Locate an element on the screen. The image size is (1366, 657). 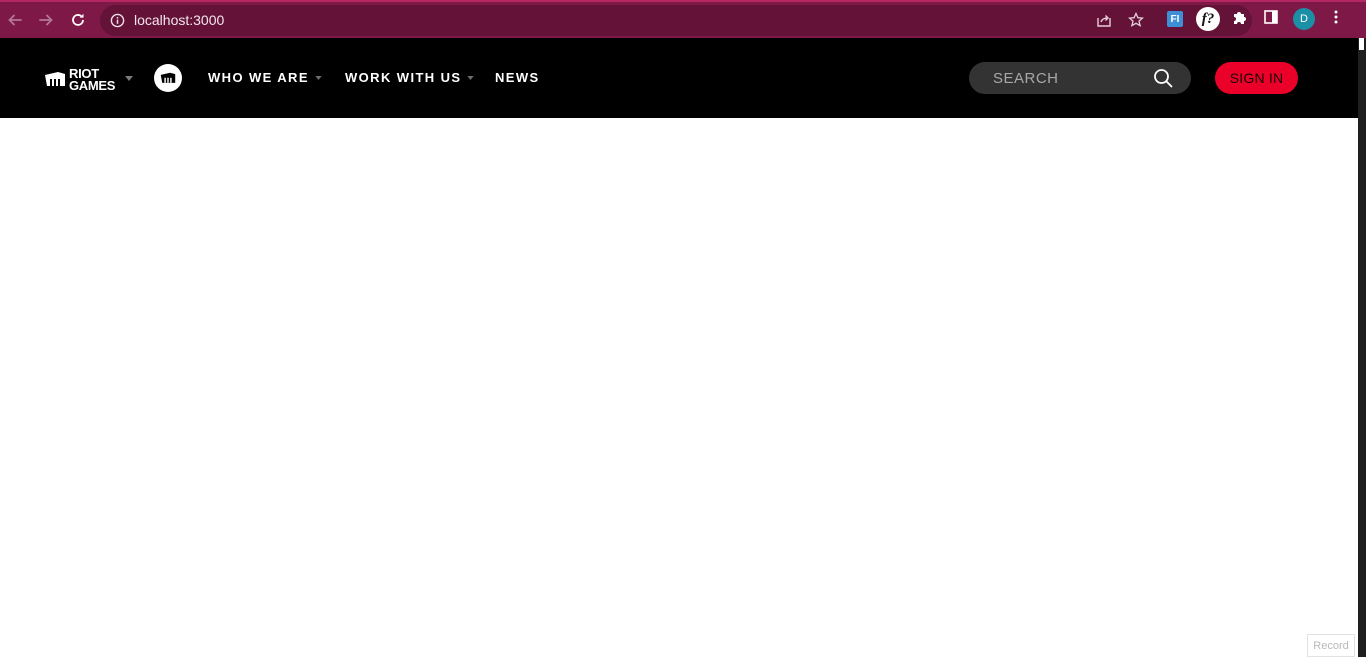
extension-f-button: f? is located at coordinates (1208, 19).